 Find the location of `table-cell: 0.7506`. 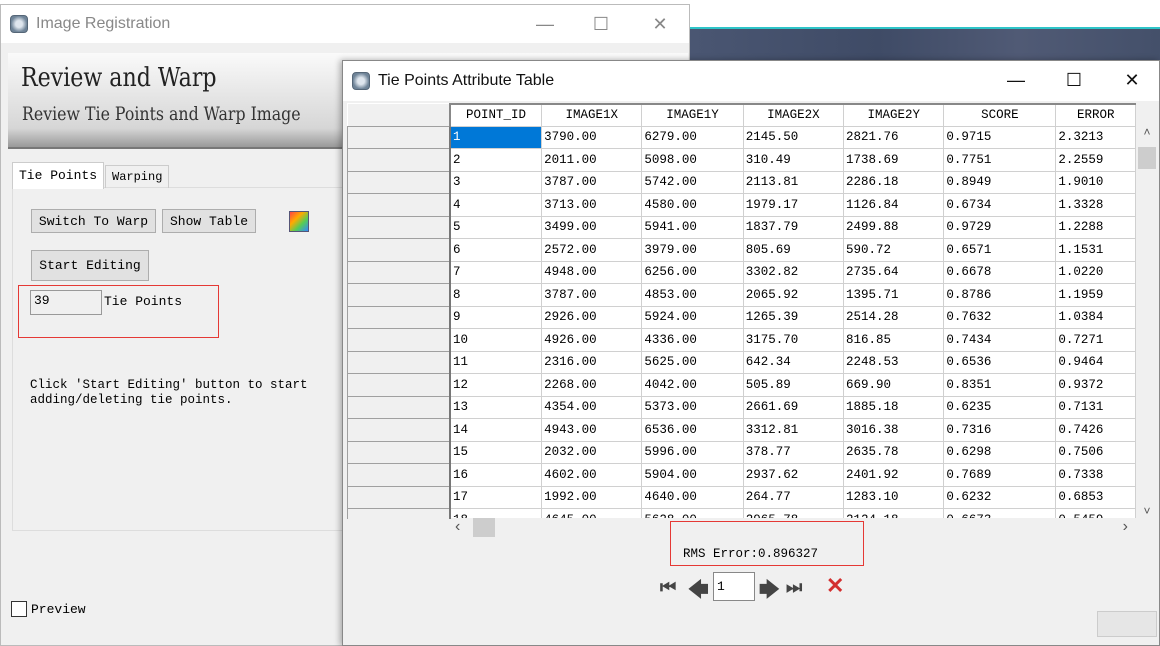

table-cell: 0.7506 is located at coordinates (1095, 452).